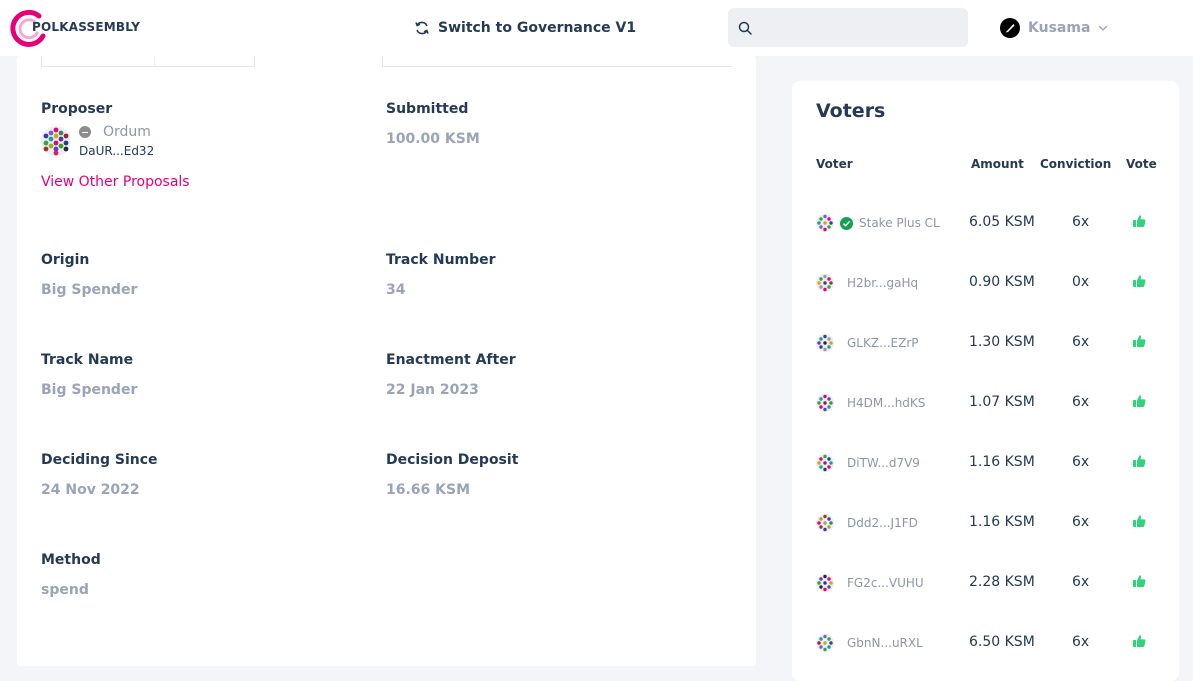 The image size is (1193, 681). What do you see at coordinates (851, 111) in the screenshot?
I see `voters-title: Voters` at bounding box center [851, 111].